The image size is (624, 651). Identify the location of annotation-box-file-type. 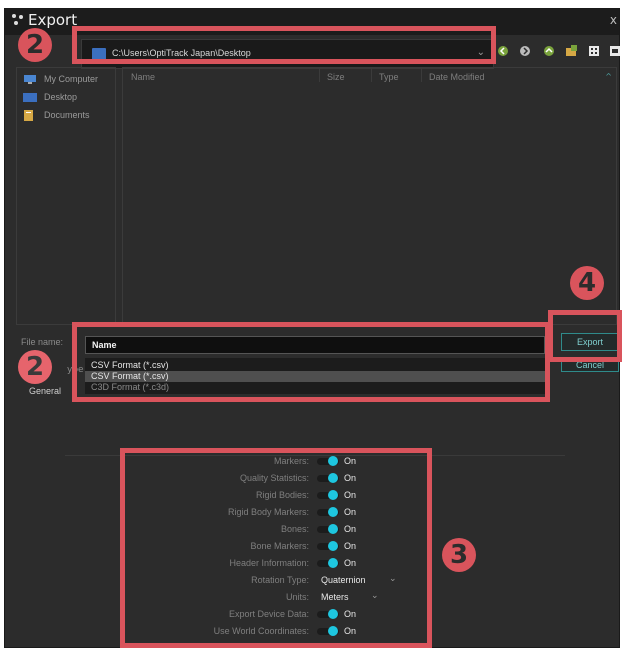
(311, 362).